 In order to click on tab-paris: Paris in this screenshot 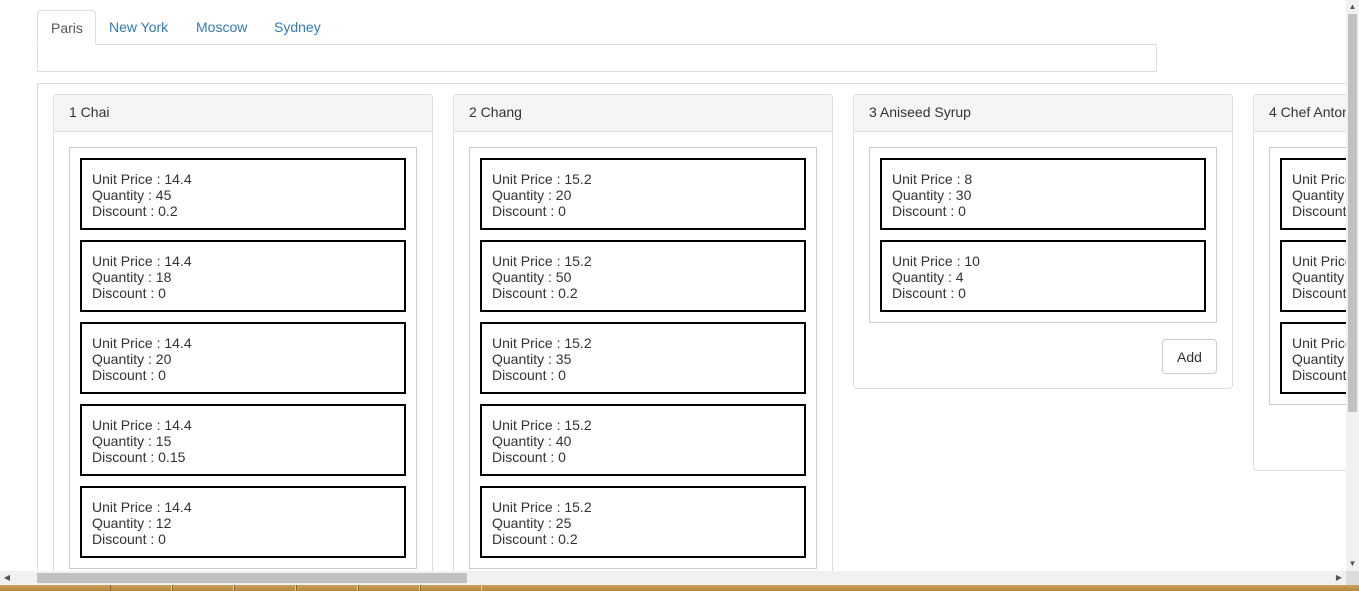, I will do `click(66, 27)`.